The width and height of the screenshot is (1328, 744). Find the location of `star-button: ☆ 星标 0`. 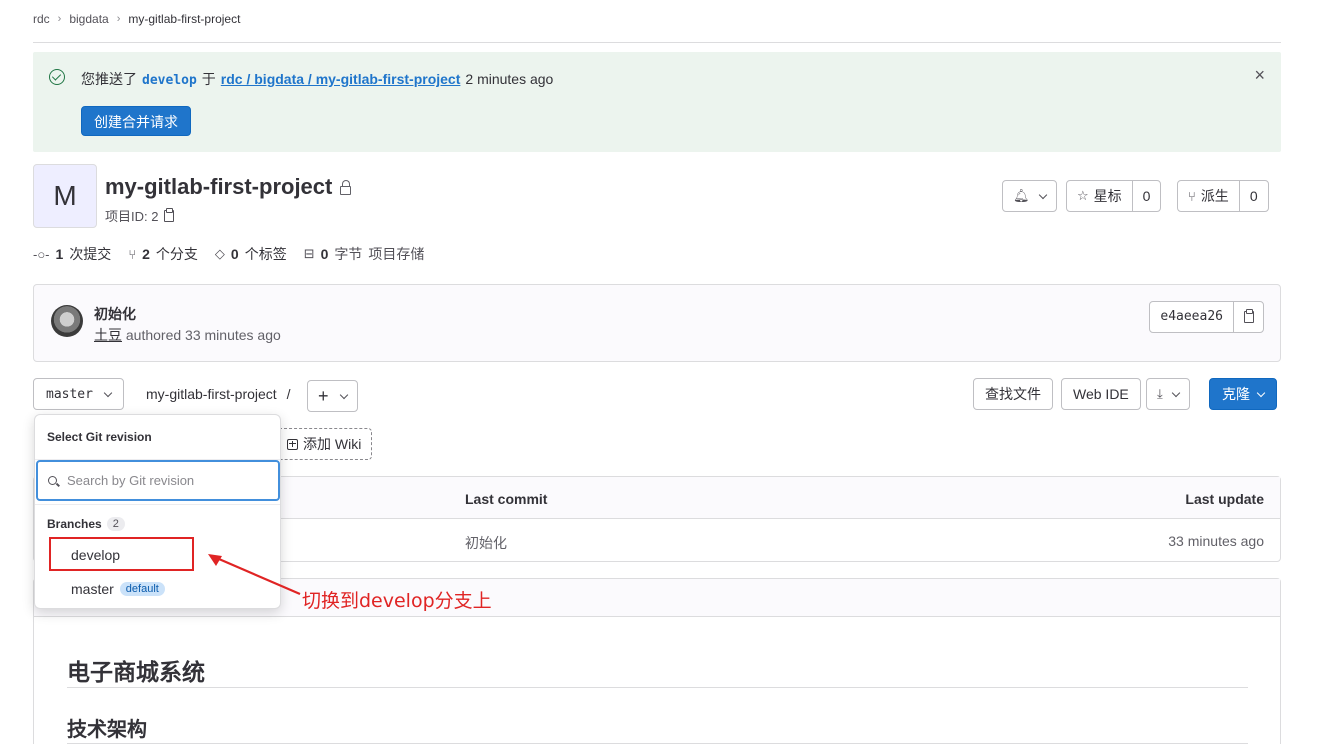

star-button: ☆ 星标 0 is located at coordinates (1114, 196).